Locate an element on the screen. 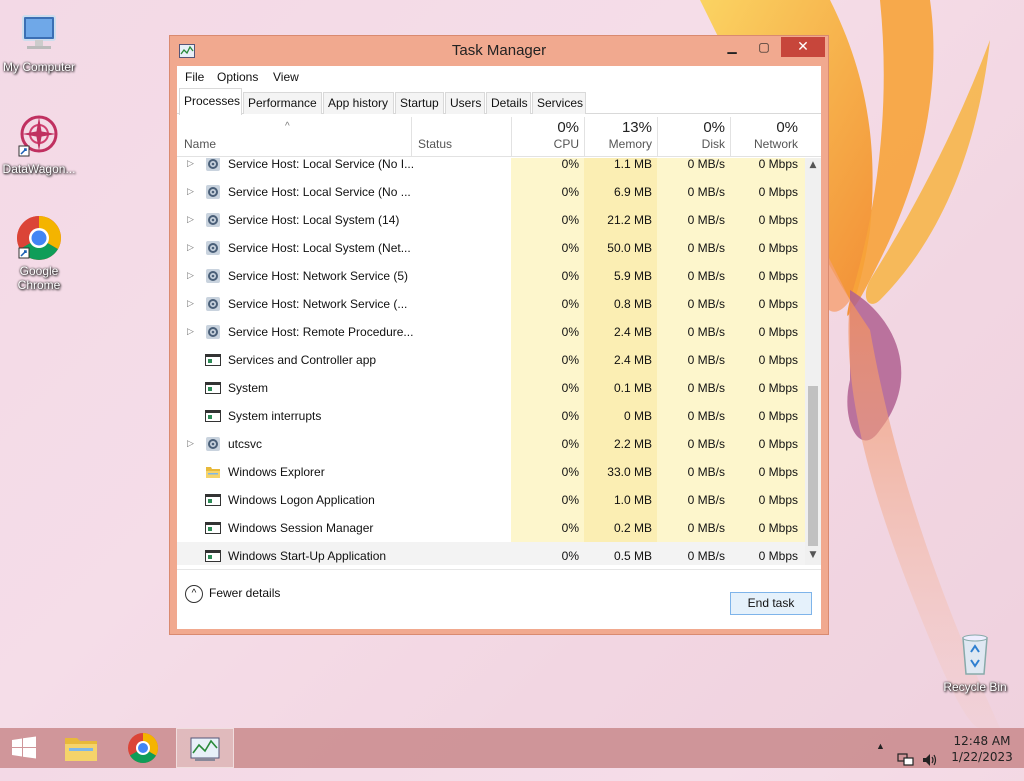 The image size is (1024, 781). desktop-icon-google-chrome: Google Chrome is located at coordinates (39, 253).